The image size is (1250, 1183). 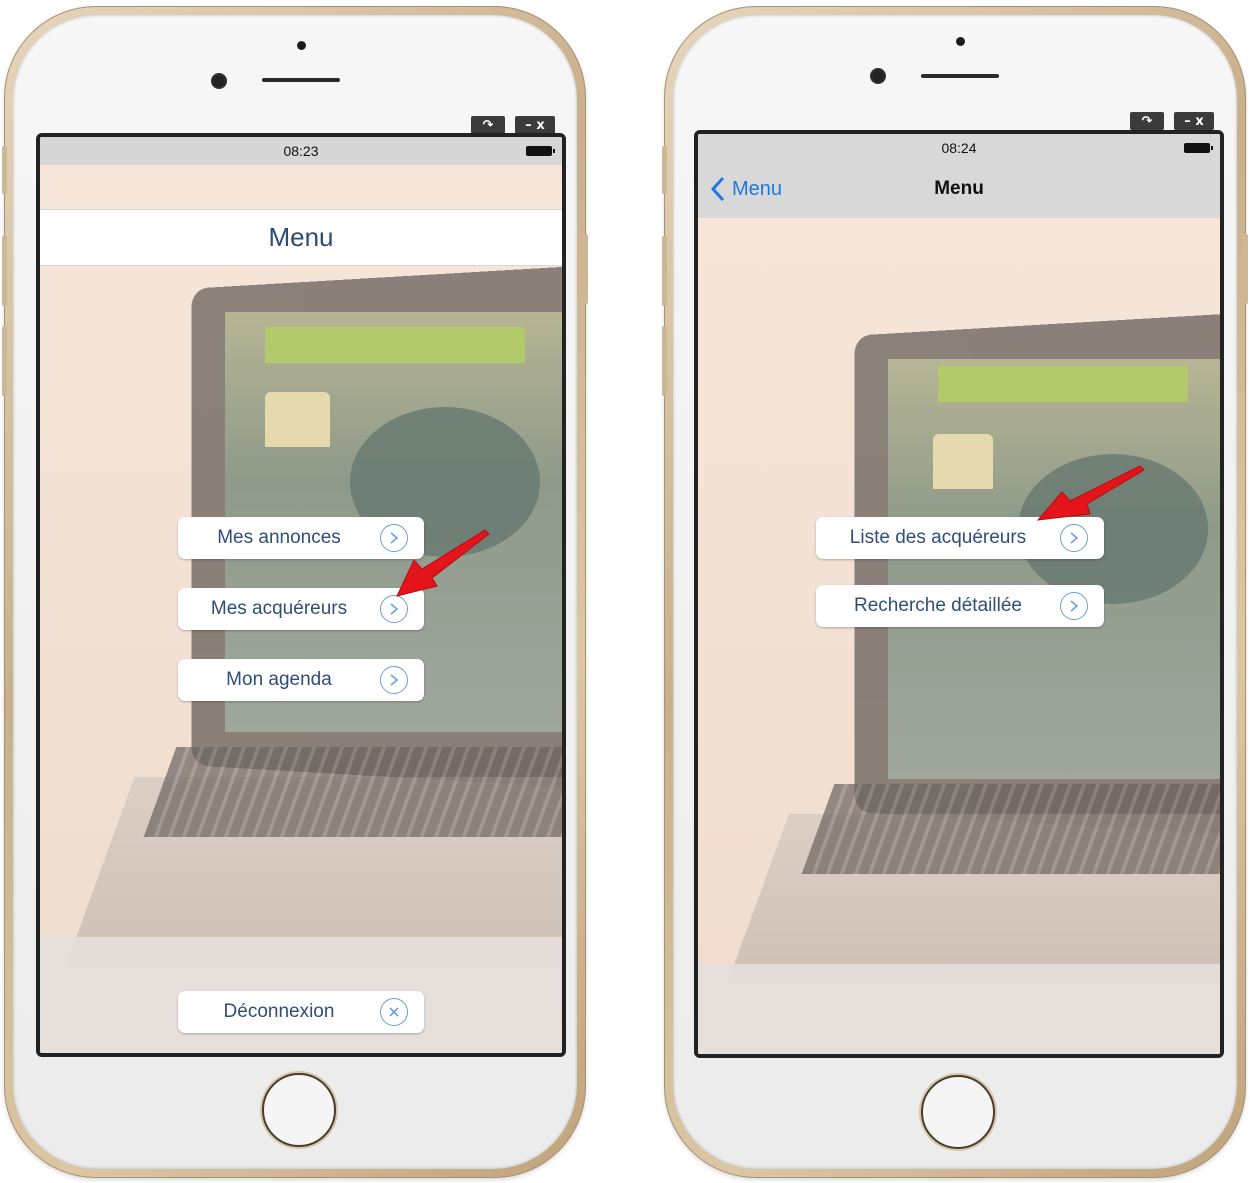 I want to click on button-label: Mes annonces, so click(x=279, y=537).